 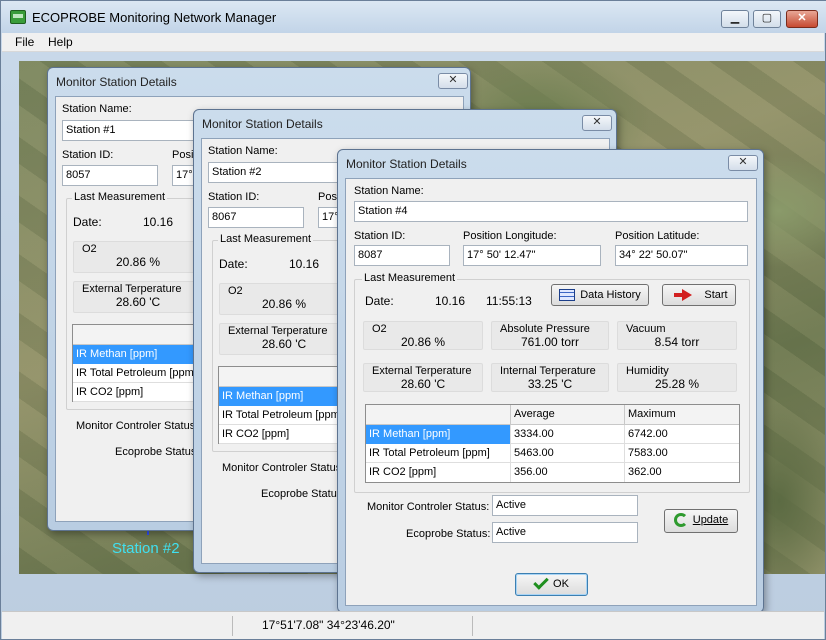 What do you see at coordinates (110, 175) in the screenshot?
I see `station-id-field: 8057` at bounding box center [110, 175].